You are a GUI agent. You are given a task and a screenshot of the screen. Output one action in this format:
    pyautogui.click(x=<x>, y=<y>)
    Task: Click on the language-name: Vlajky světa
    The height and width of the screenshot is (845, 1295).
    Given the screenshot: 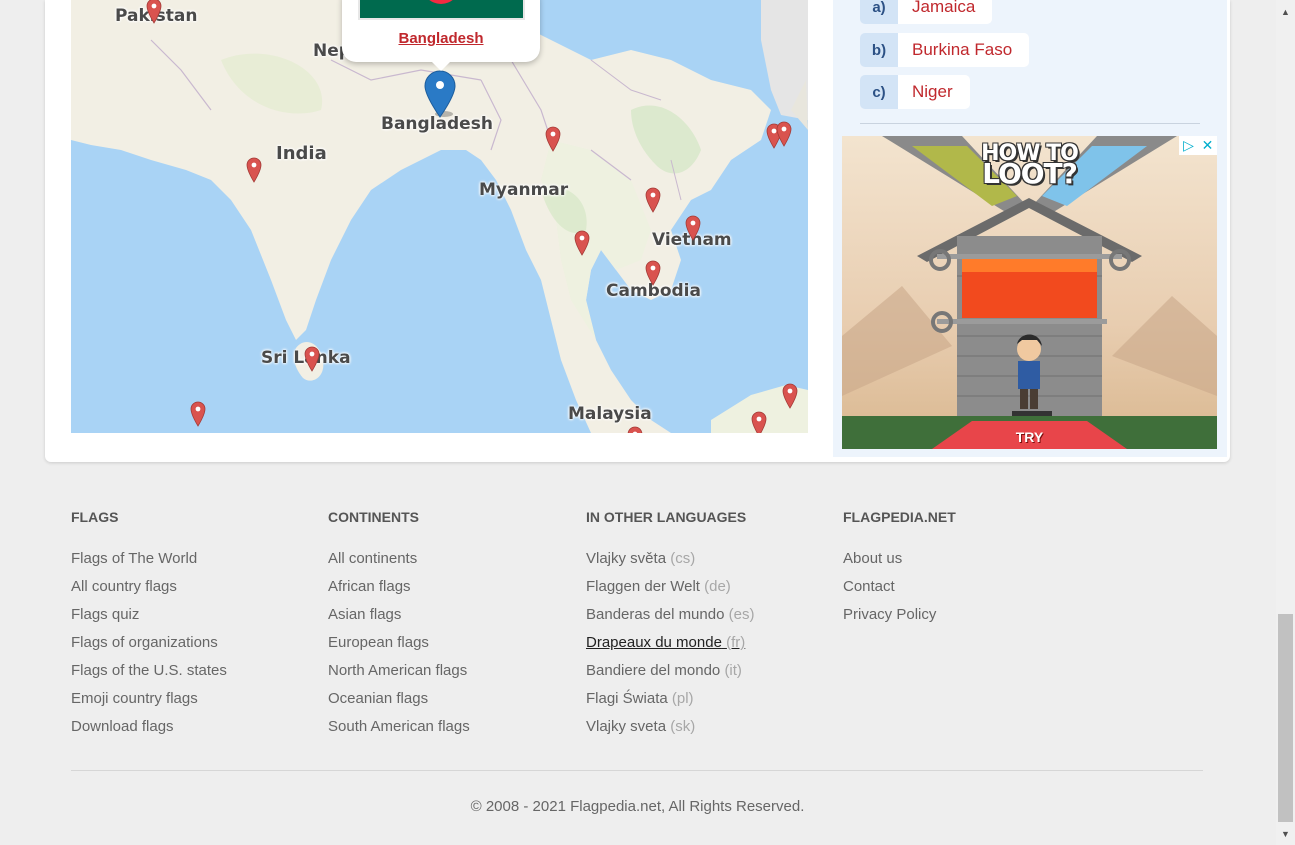 What is the action you would take?
    pyautogui.click(x=626, y=558)
    